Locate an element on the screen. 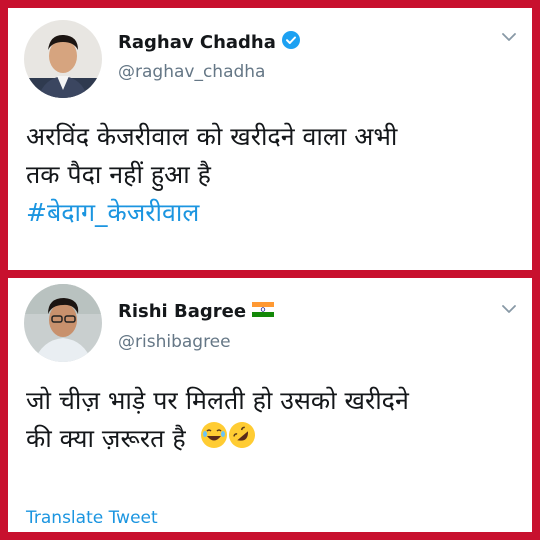 This screenshot has width=540, height=540. tweet-line: जो चीज़ भाड़े पर मिलती हो उसको खरीदने is located at coordinates (217, 400).